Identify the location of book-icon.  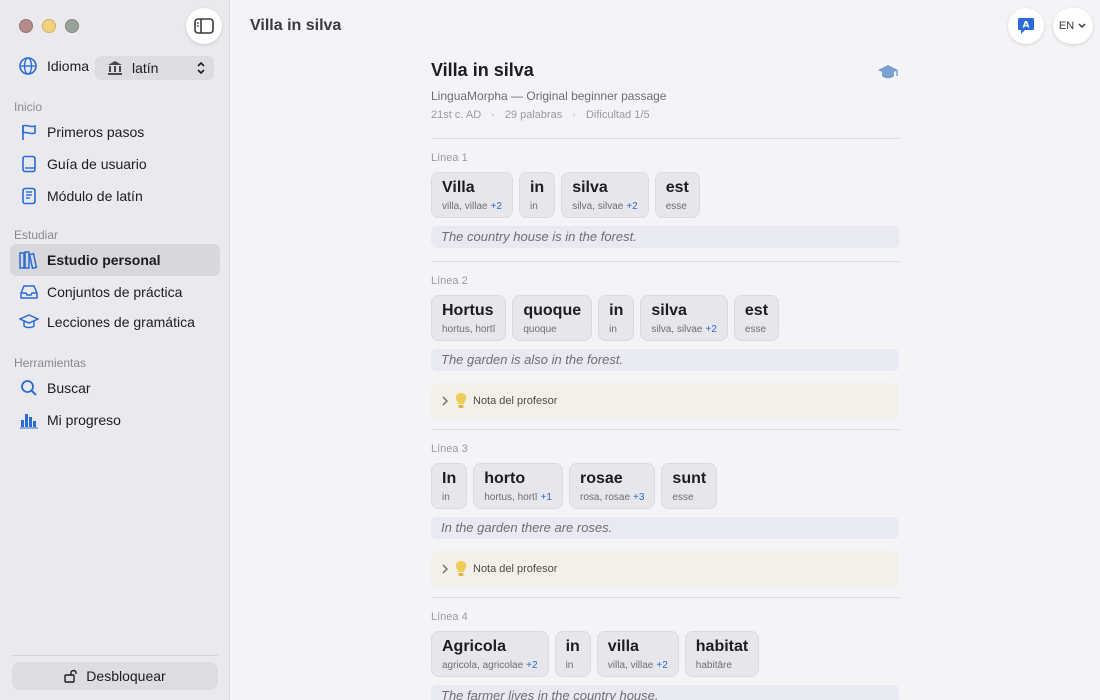
(29, 164).